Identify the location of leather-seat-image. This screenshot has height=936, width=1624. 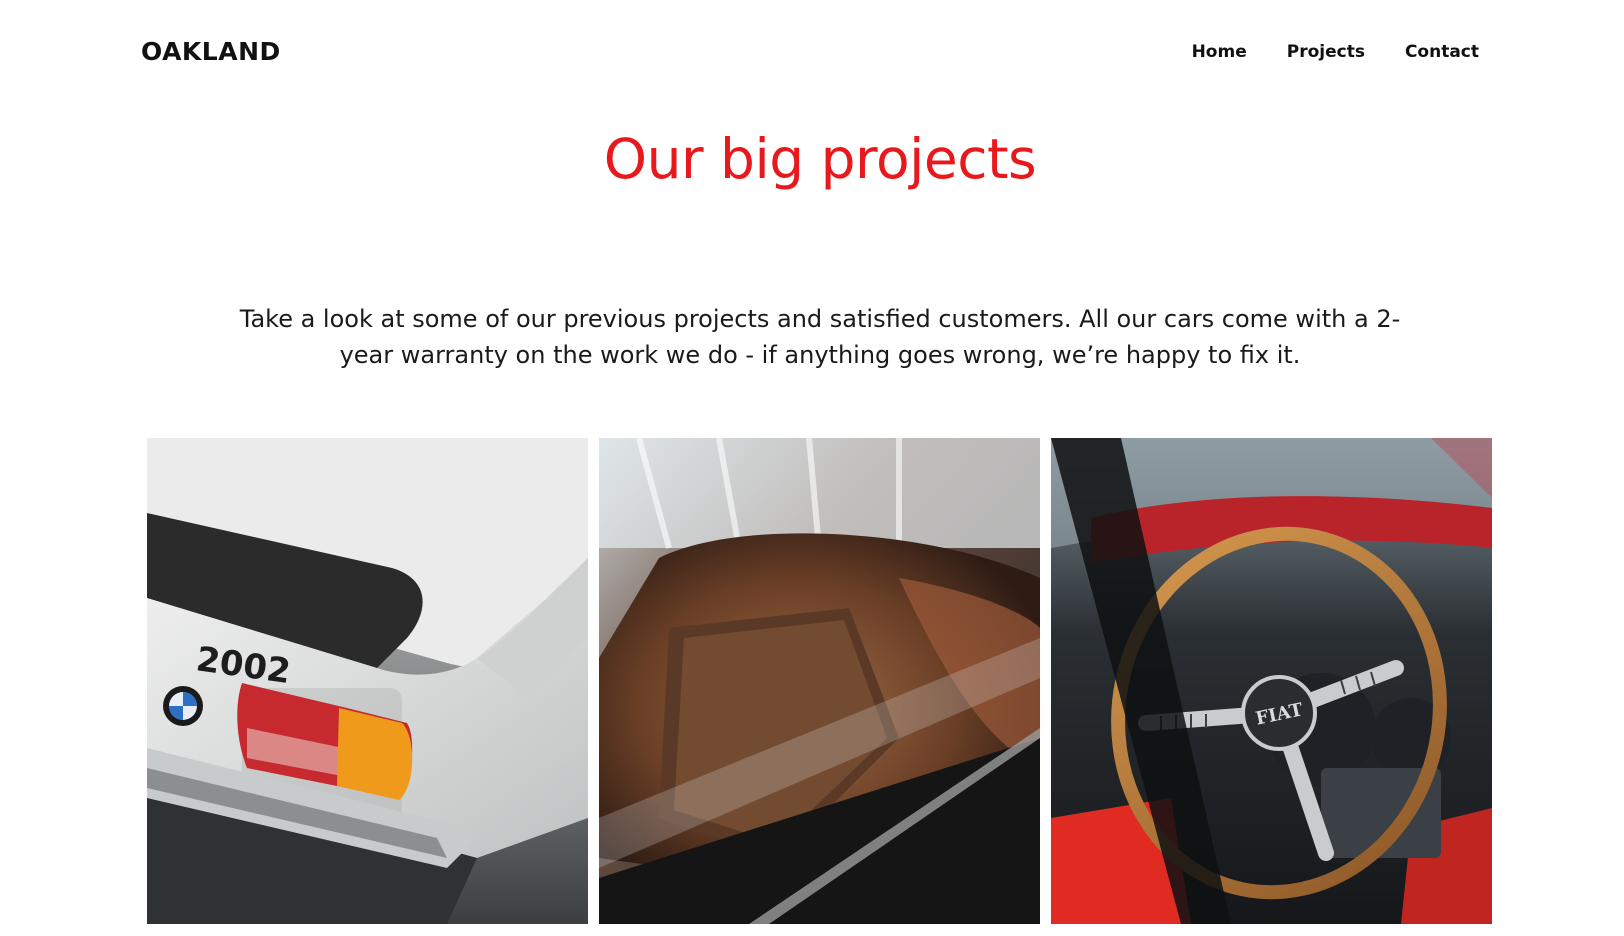
(819, 681).